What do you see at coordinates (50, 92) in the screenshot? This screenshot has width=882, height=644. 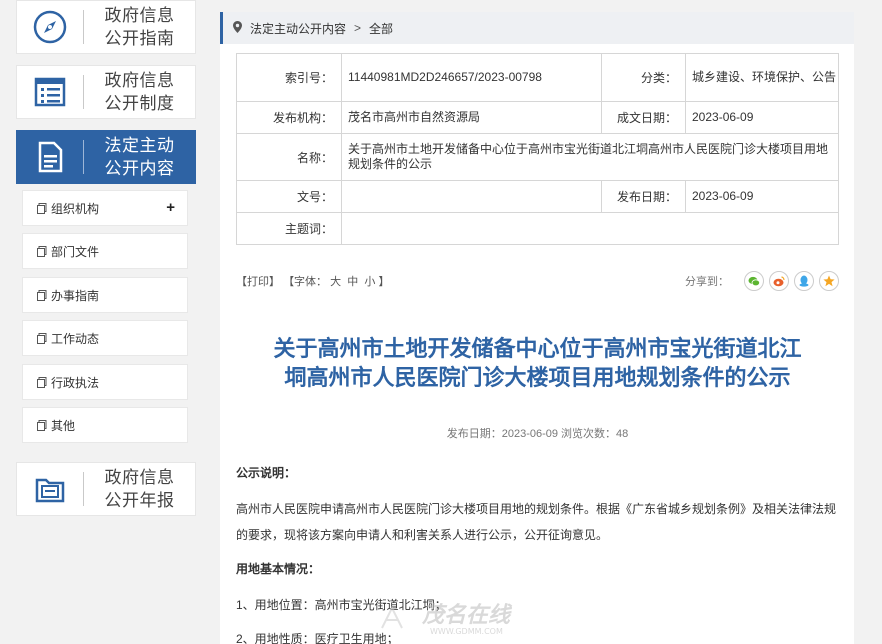 I see `list-icon` at bounding box center [50, 92].